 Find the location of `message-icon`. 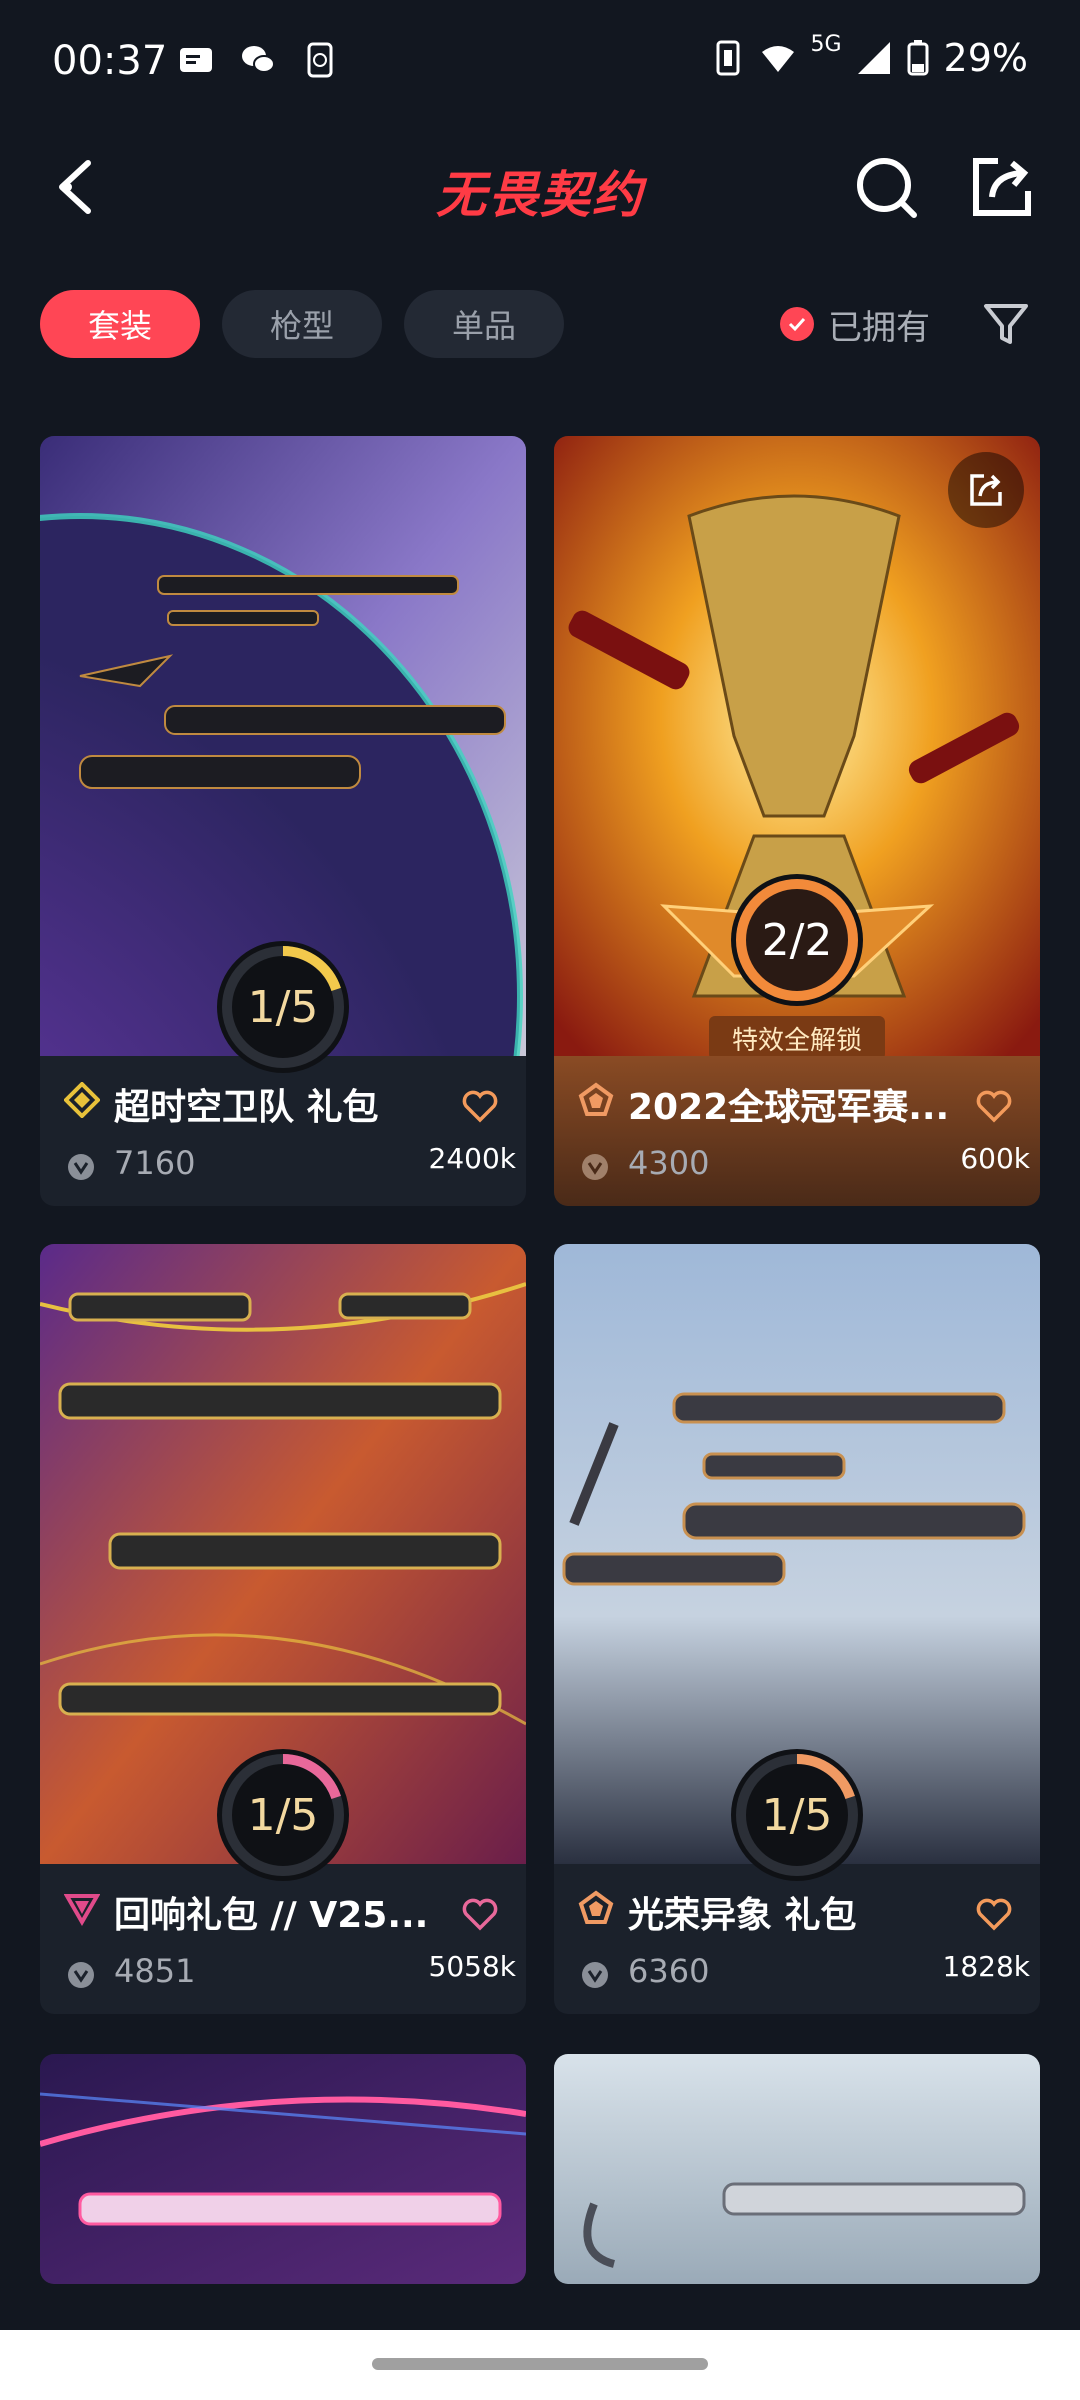

message-icon is located at coordinates (196, 60).